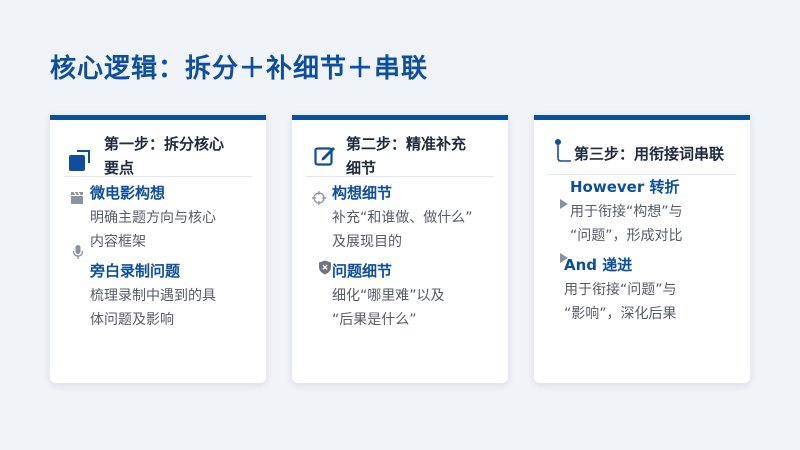  I want to click on card-header-line: 第一步：拆分核心, so click(164, 144).